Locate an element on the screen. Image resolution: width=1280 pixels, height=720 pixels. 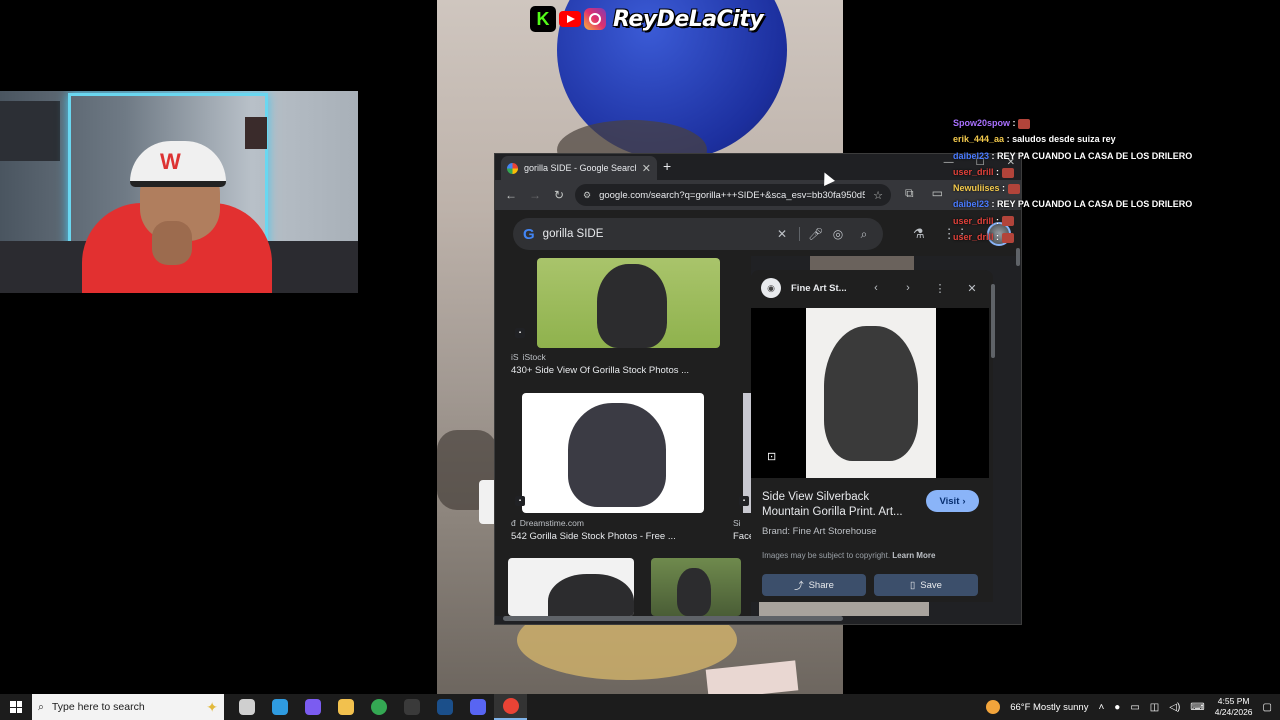
learn-more-link: Learn More is located at coordinates (913, 555).